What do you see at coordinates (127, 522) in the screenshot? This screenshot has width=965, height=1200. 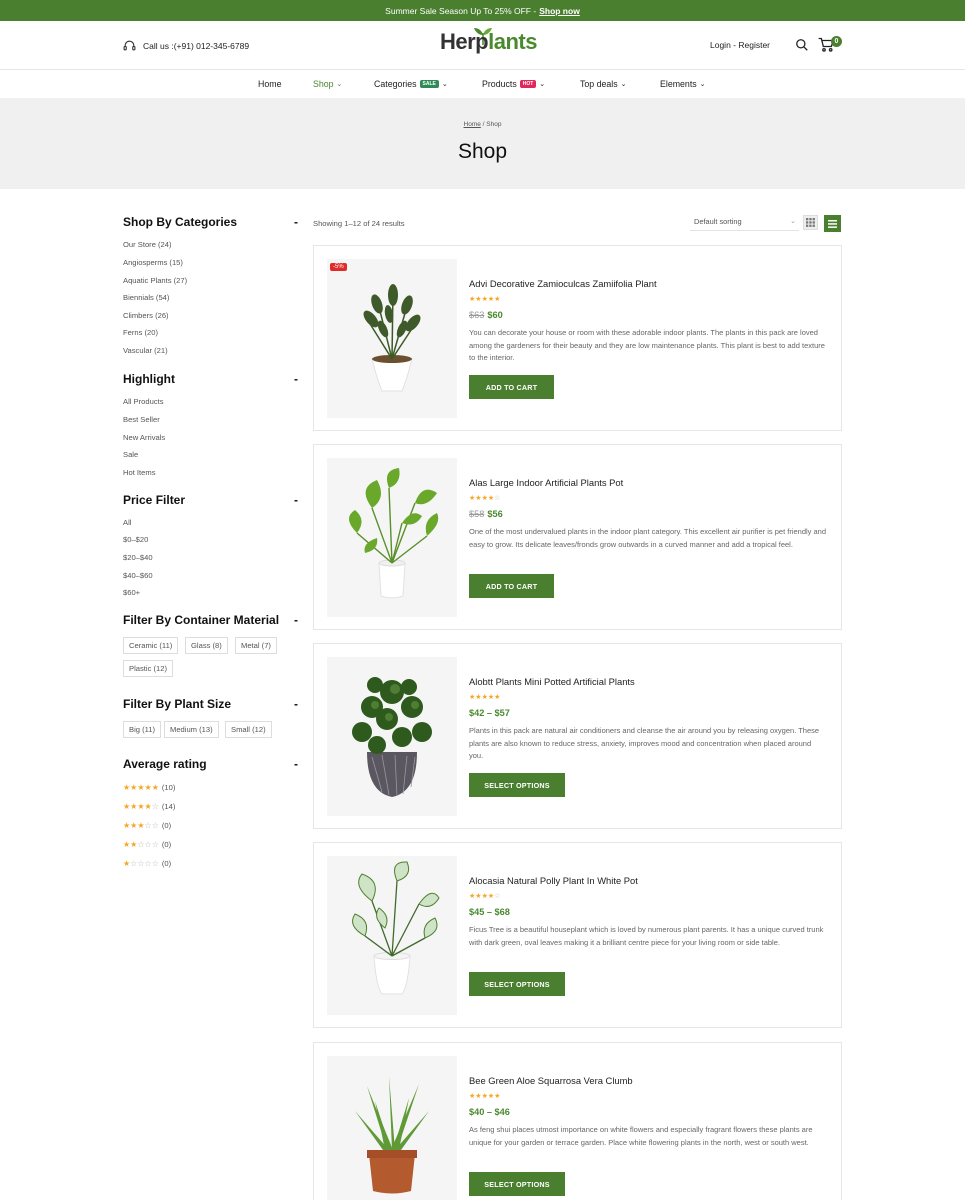 I see `price-filter-item: All` at bounding box center [127, 522].